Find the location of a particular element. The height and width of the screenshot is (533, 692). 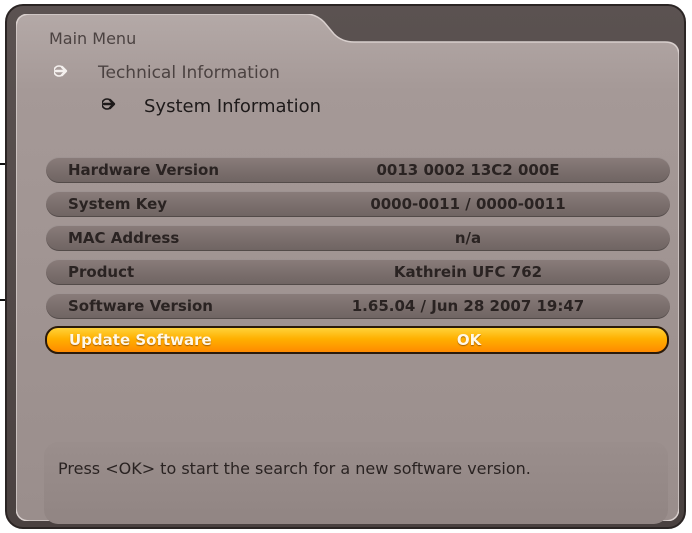

row-product: Product Kathrein UFC 762 is located at coordinates (358, 272).